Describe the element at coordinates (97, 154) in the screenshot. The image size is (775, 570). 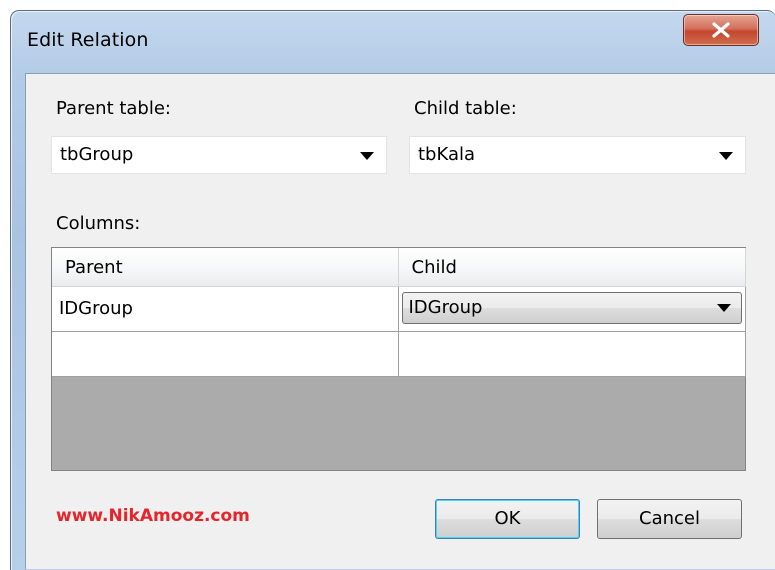
I see `parent-table-value: tbGroup` at that location.